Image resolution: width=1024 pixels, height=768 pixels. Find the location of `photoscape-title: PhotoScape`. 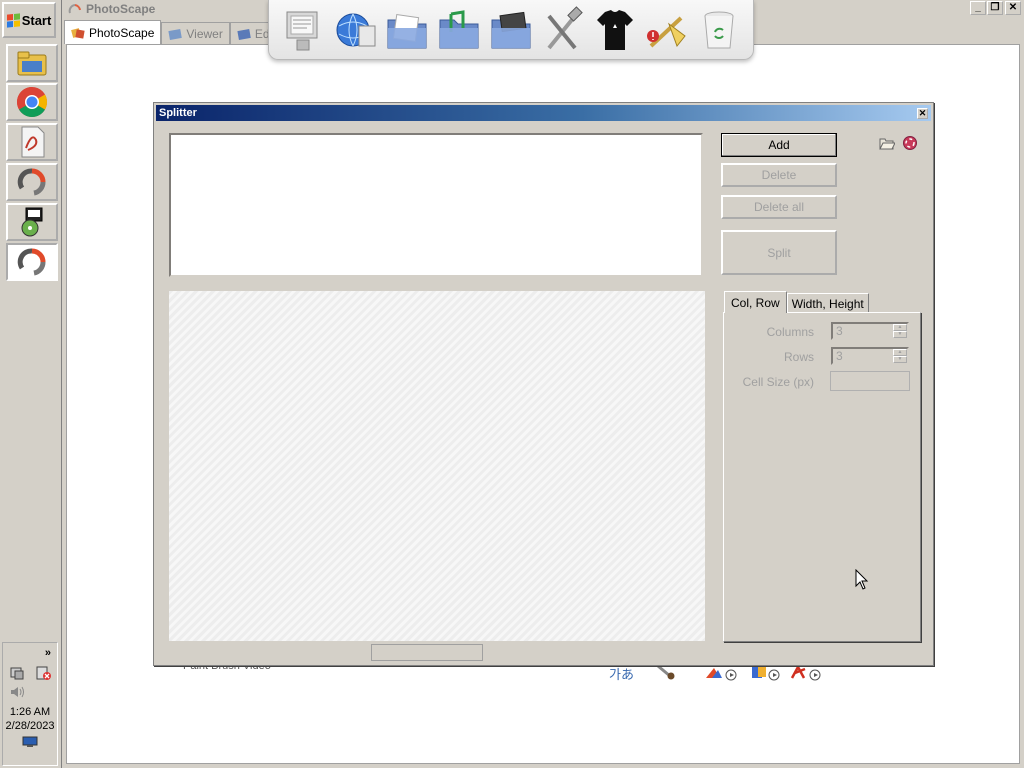

photoscape-title: PhotoScape is located at coordinates (121, 9).